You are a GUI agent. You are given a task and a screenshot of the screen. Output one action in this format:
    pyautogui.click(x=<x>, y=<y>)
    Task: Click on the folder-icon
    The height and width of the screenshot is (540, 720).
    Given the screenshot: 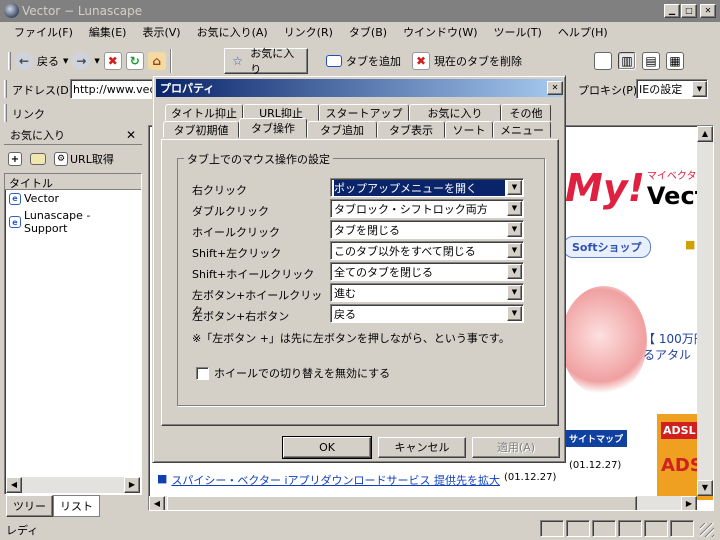 What is the action you would take?
    pyautogui.click(x=38, y=159)
    